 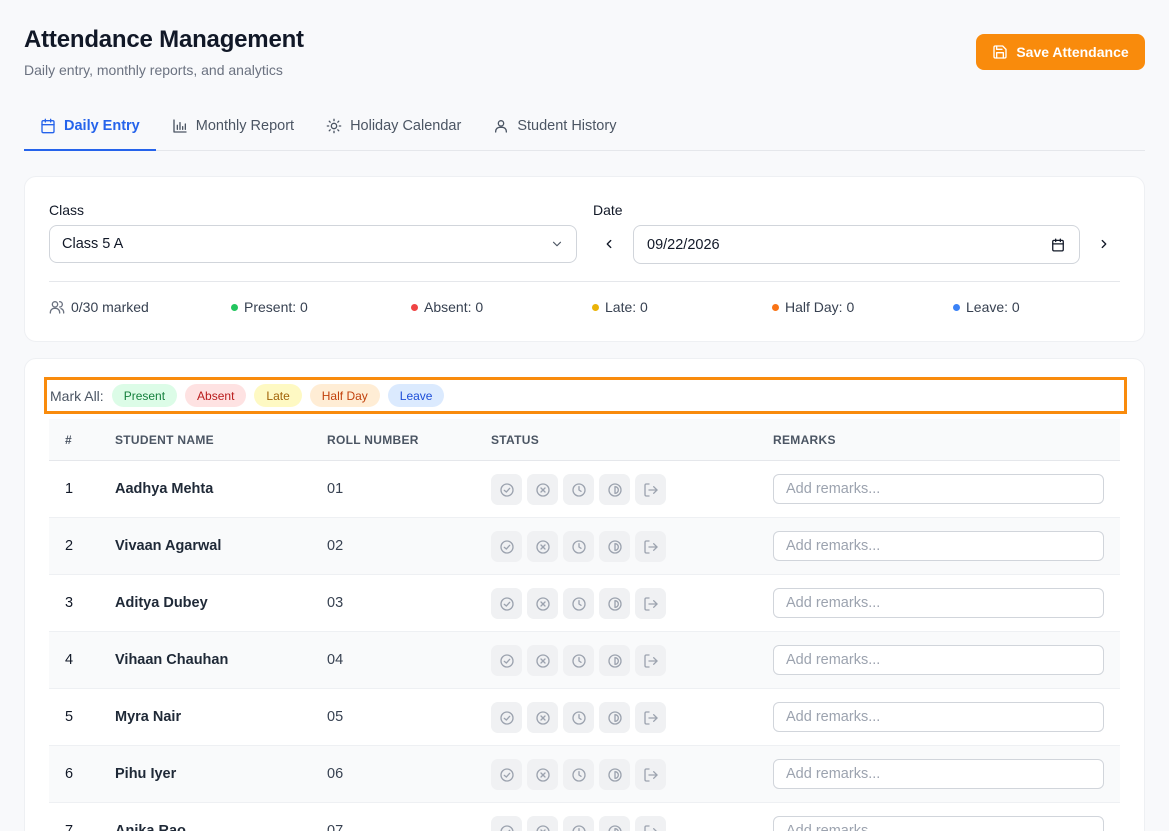 I want to click on late-count: Late: 0, so click(x=620, y=307).